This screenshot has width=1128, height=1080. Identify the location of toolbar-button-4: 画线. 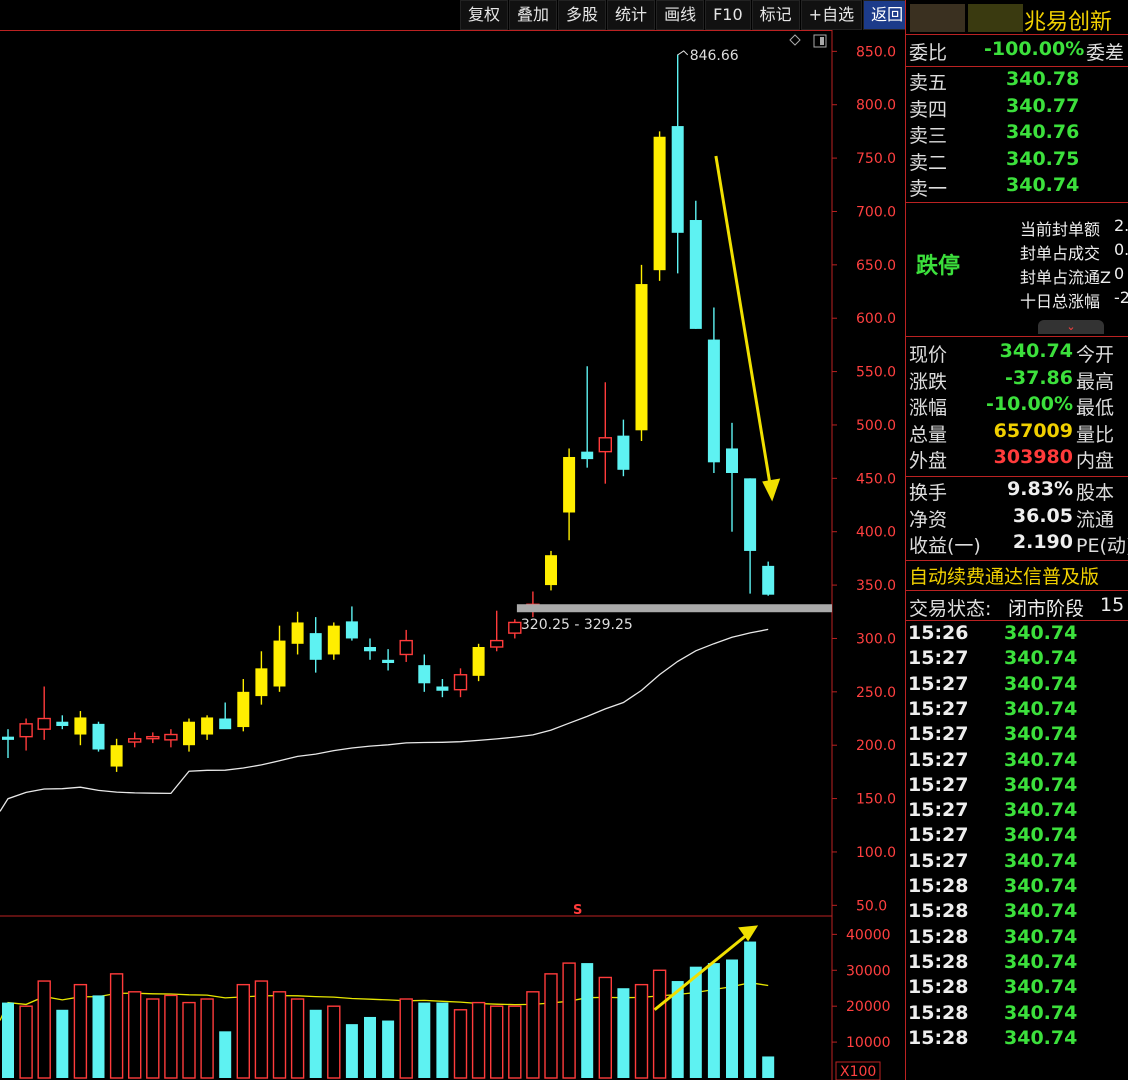
(680, 15).